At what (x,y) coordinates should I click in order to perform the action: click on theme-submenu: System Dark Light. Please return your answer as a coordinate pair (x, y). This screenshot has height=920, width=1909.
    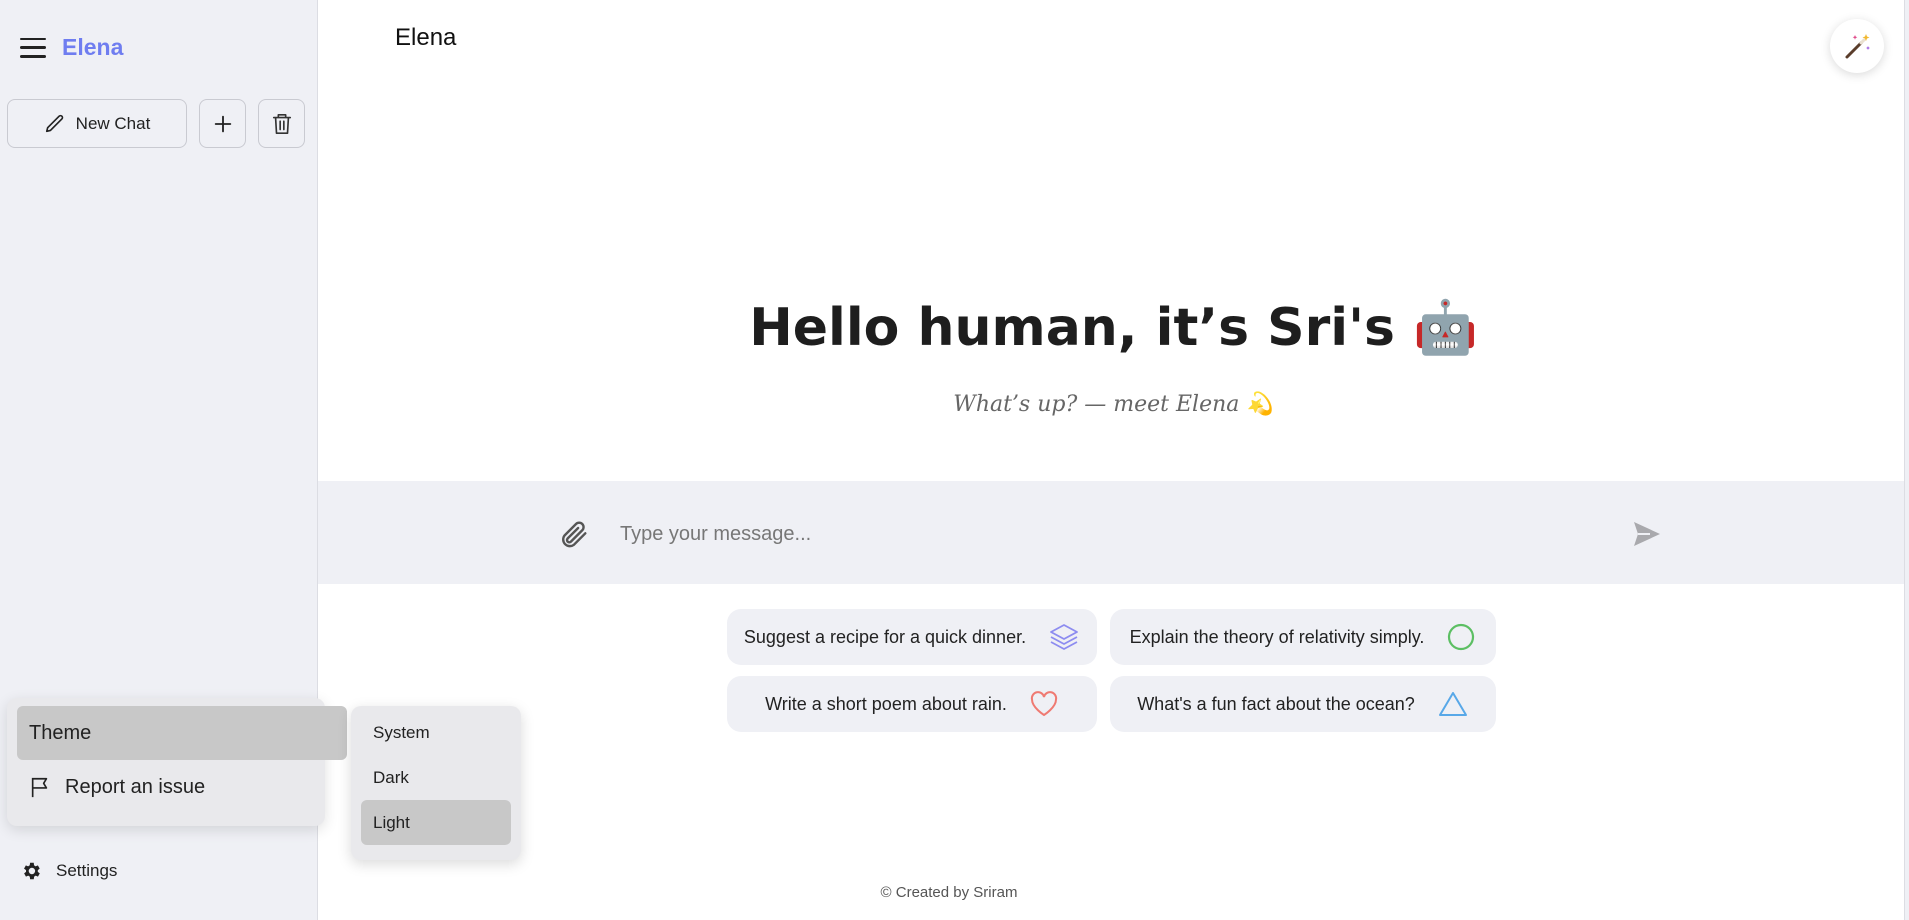
    Looking at the image, I should click on (436, 783).